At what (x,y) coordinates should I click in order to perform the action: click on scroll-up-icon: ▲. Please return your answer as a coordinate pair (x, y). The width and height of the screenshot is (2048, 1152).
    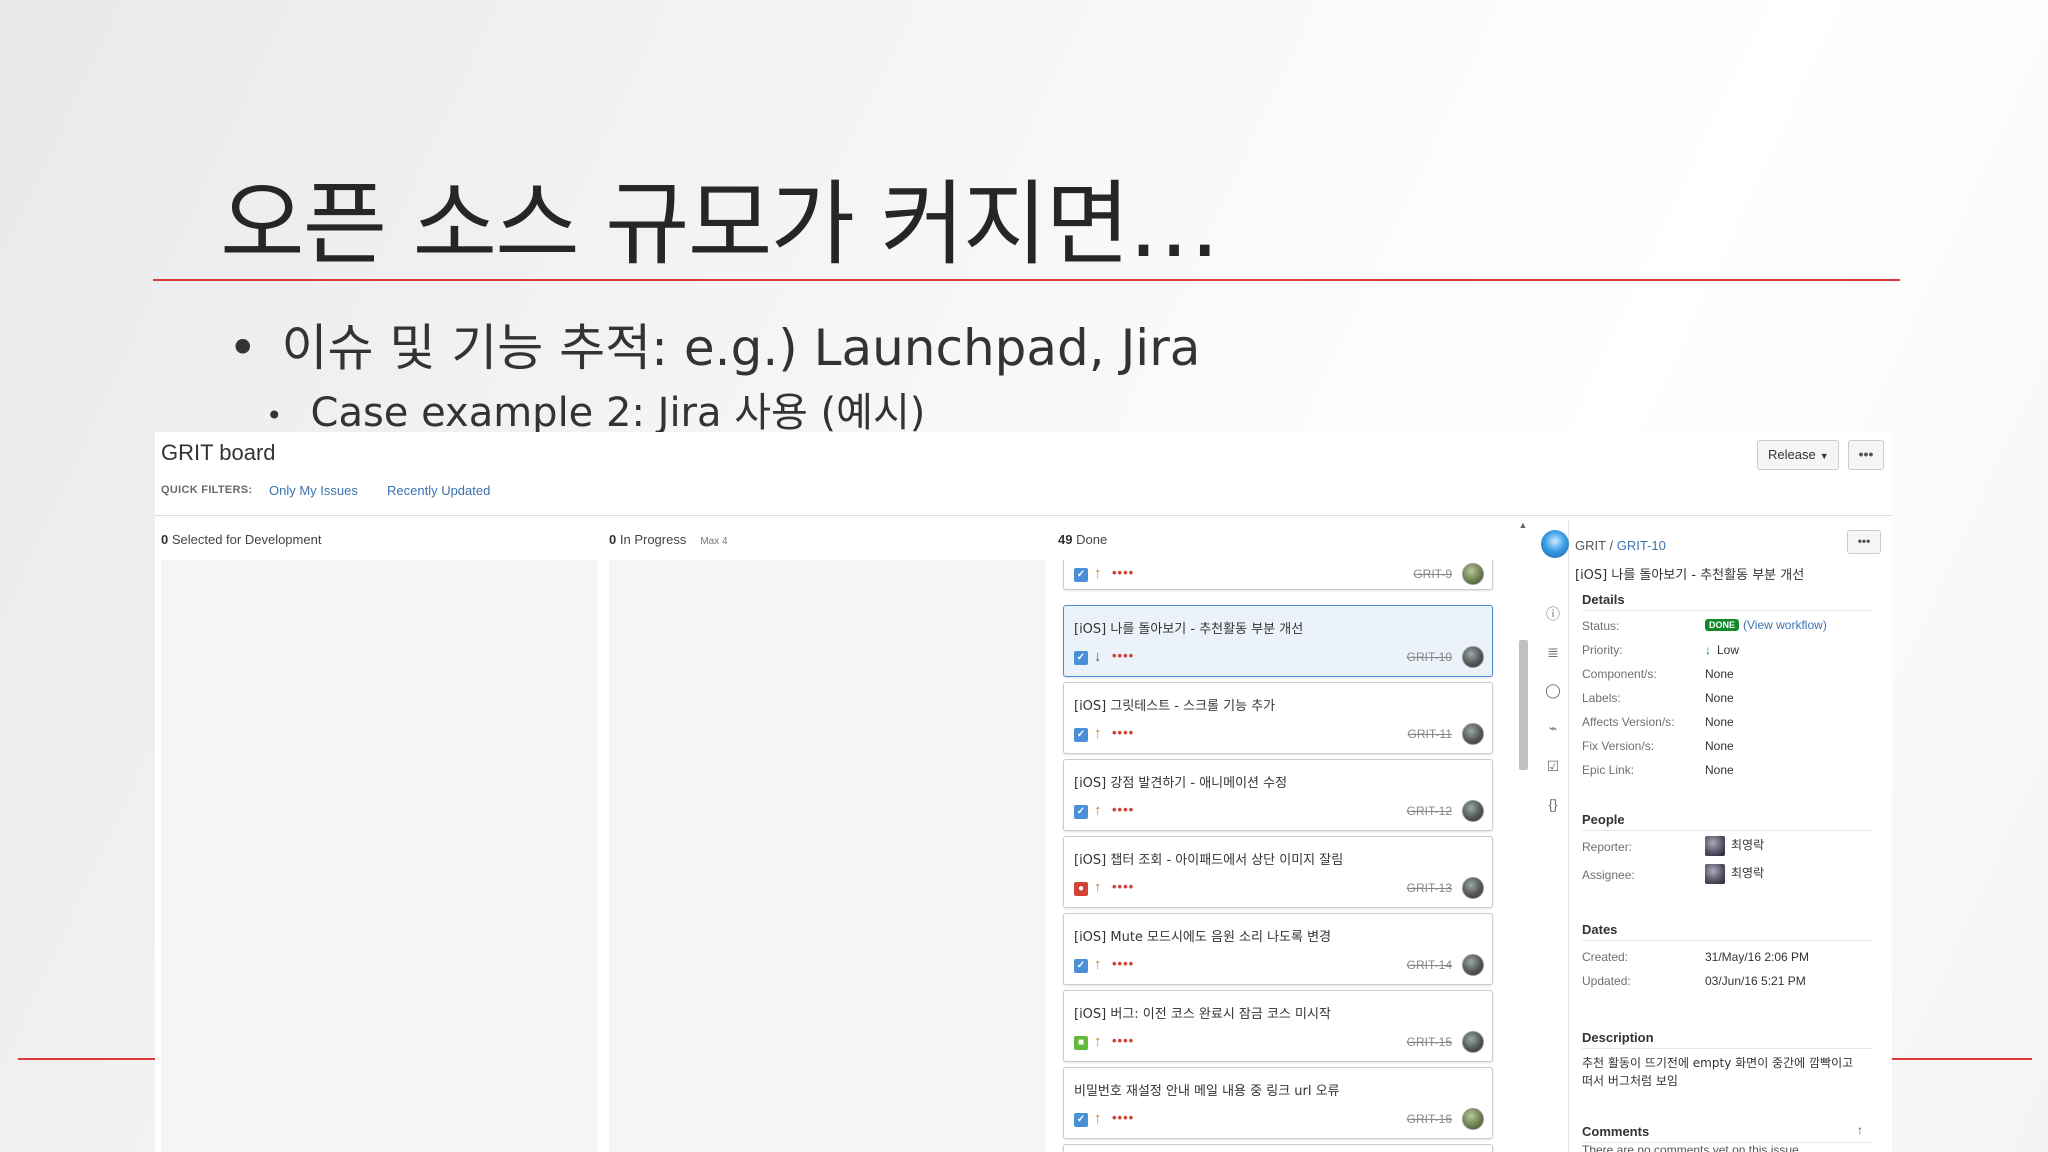
    Looking at the image, I should click on (1523, 525).